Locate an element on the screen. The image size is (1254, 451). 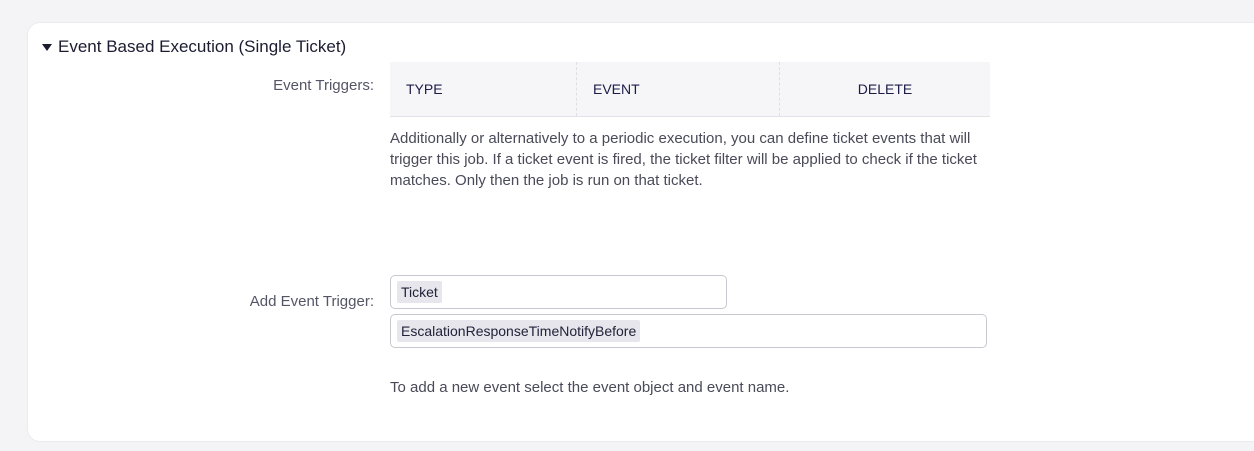
event-triggers-table: TYPE EVENT DELETE is located at coordinates (690, 89).